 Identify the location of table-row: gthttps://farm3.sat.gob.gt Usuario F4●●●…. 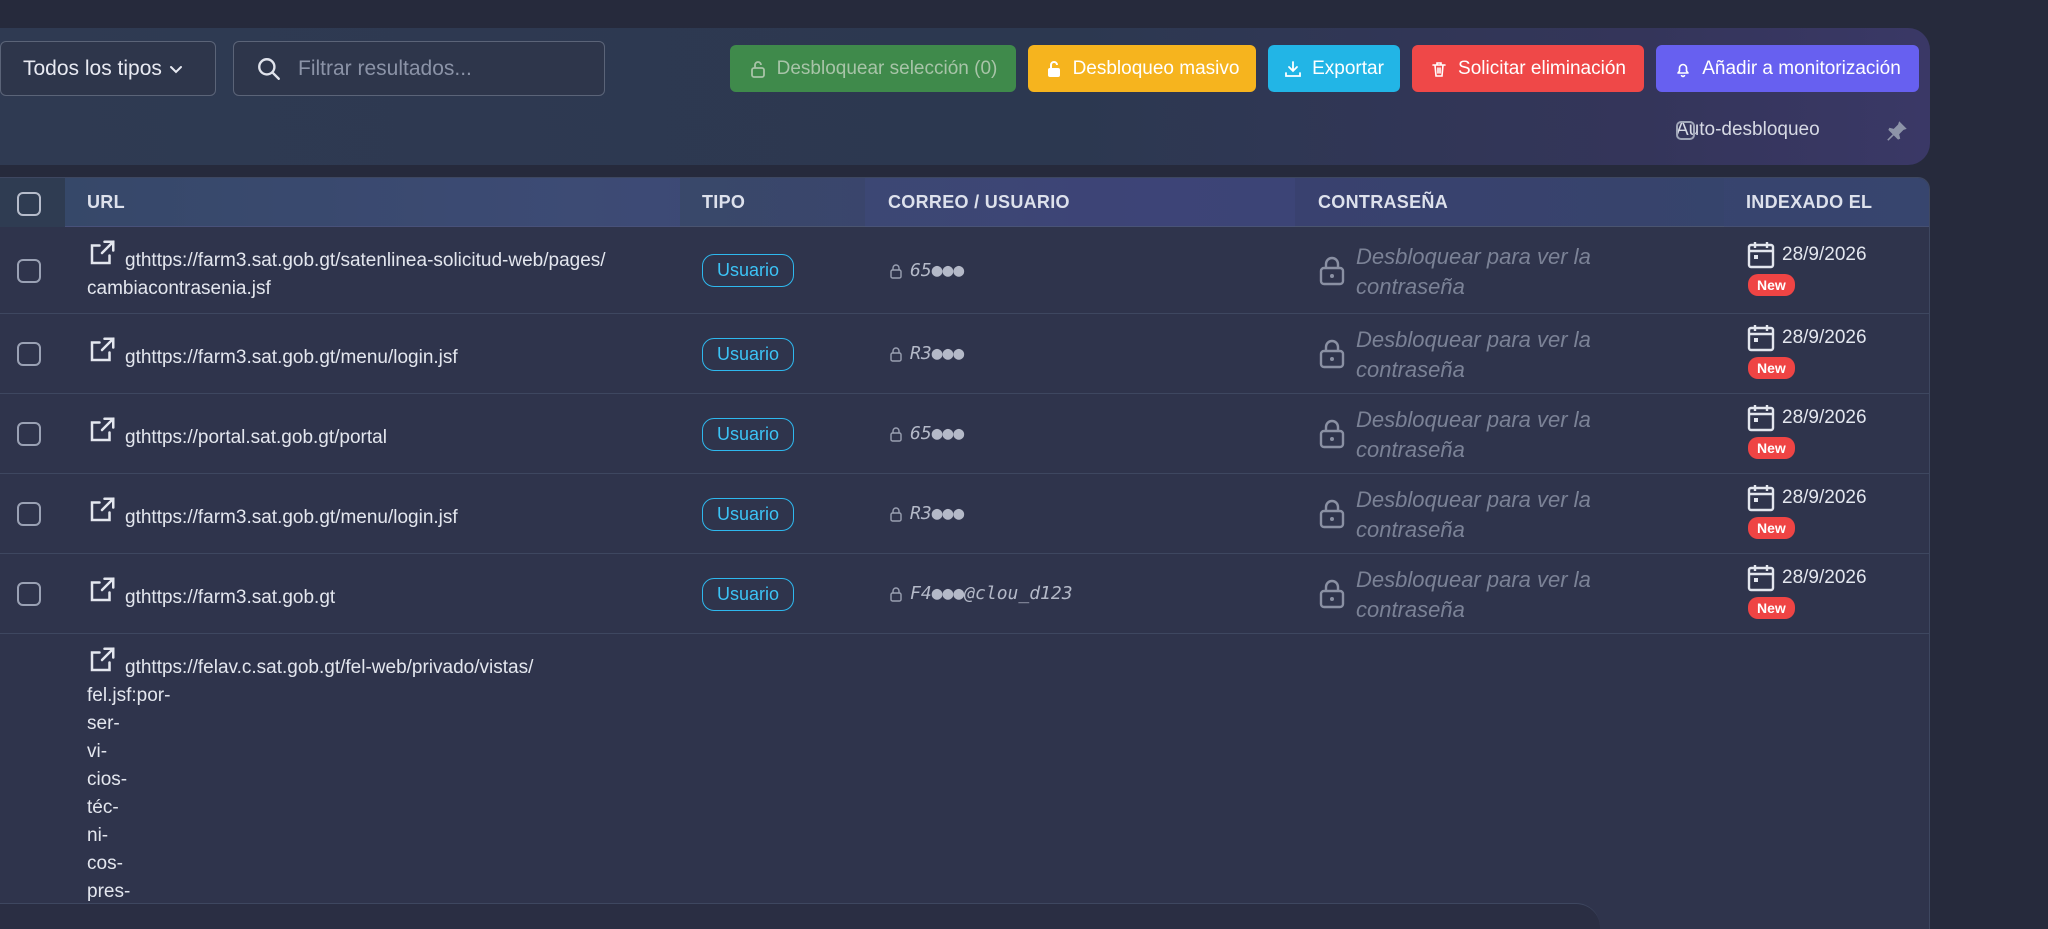
(964, 594).